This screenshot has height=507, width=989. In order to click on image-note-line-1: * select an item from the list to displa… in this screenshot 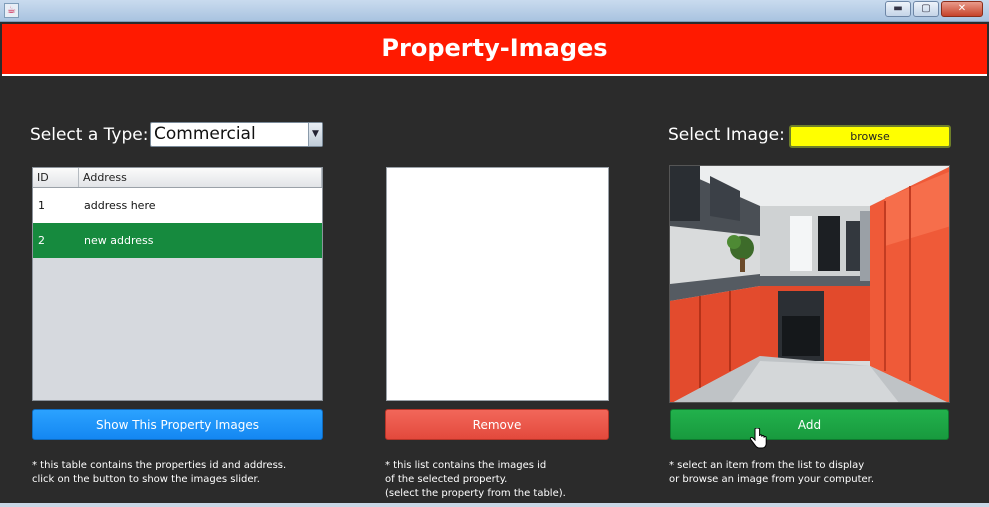, I will do `click(767, 465)`.